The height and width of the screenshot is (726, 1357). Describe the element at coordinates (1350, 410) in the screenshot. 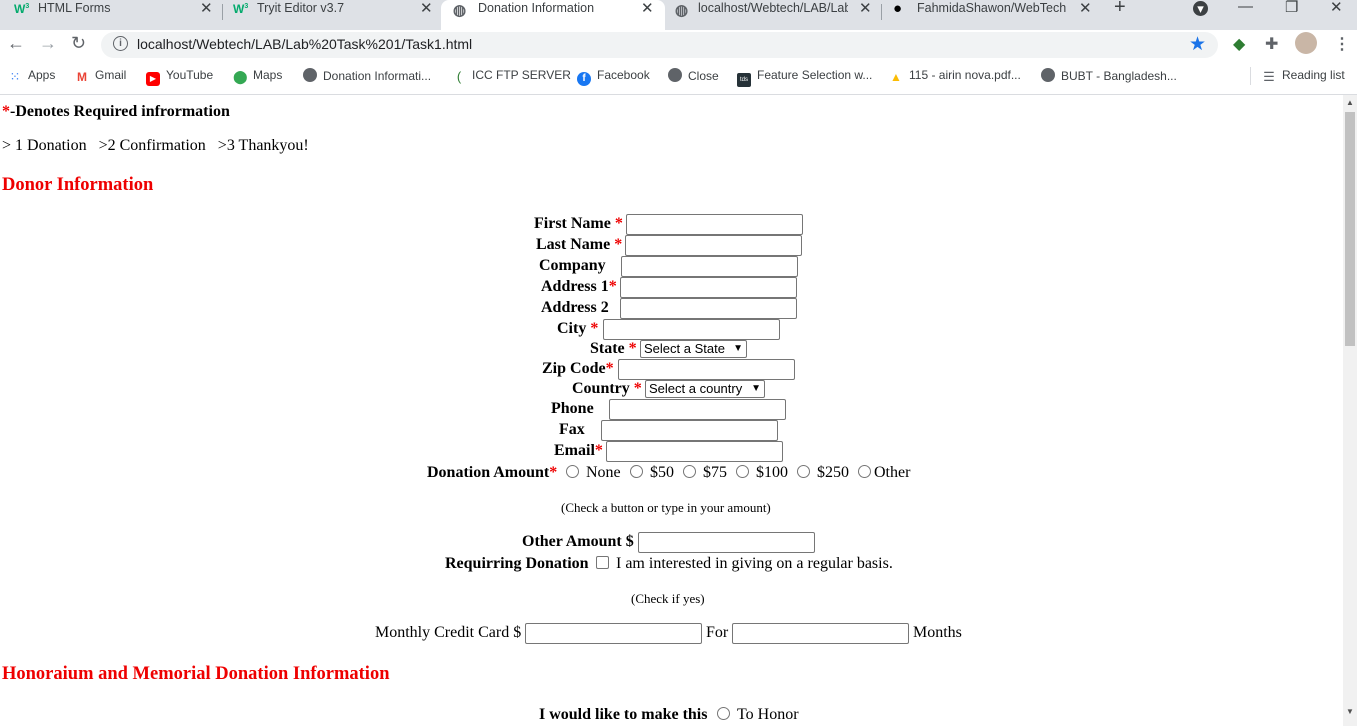

I see `page-scrollbar: ▲ ▼` at that location.